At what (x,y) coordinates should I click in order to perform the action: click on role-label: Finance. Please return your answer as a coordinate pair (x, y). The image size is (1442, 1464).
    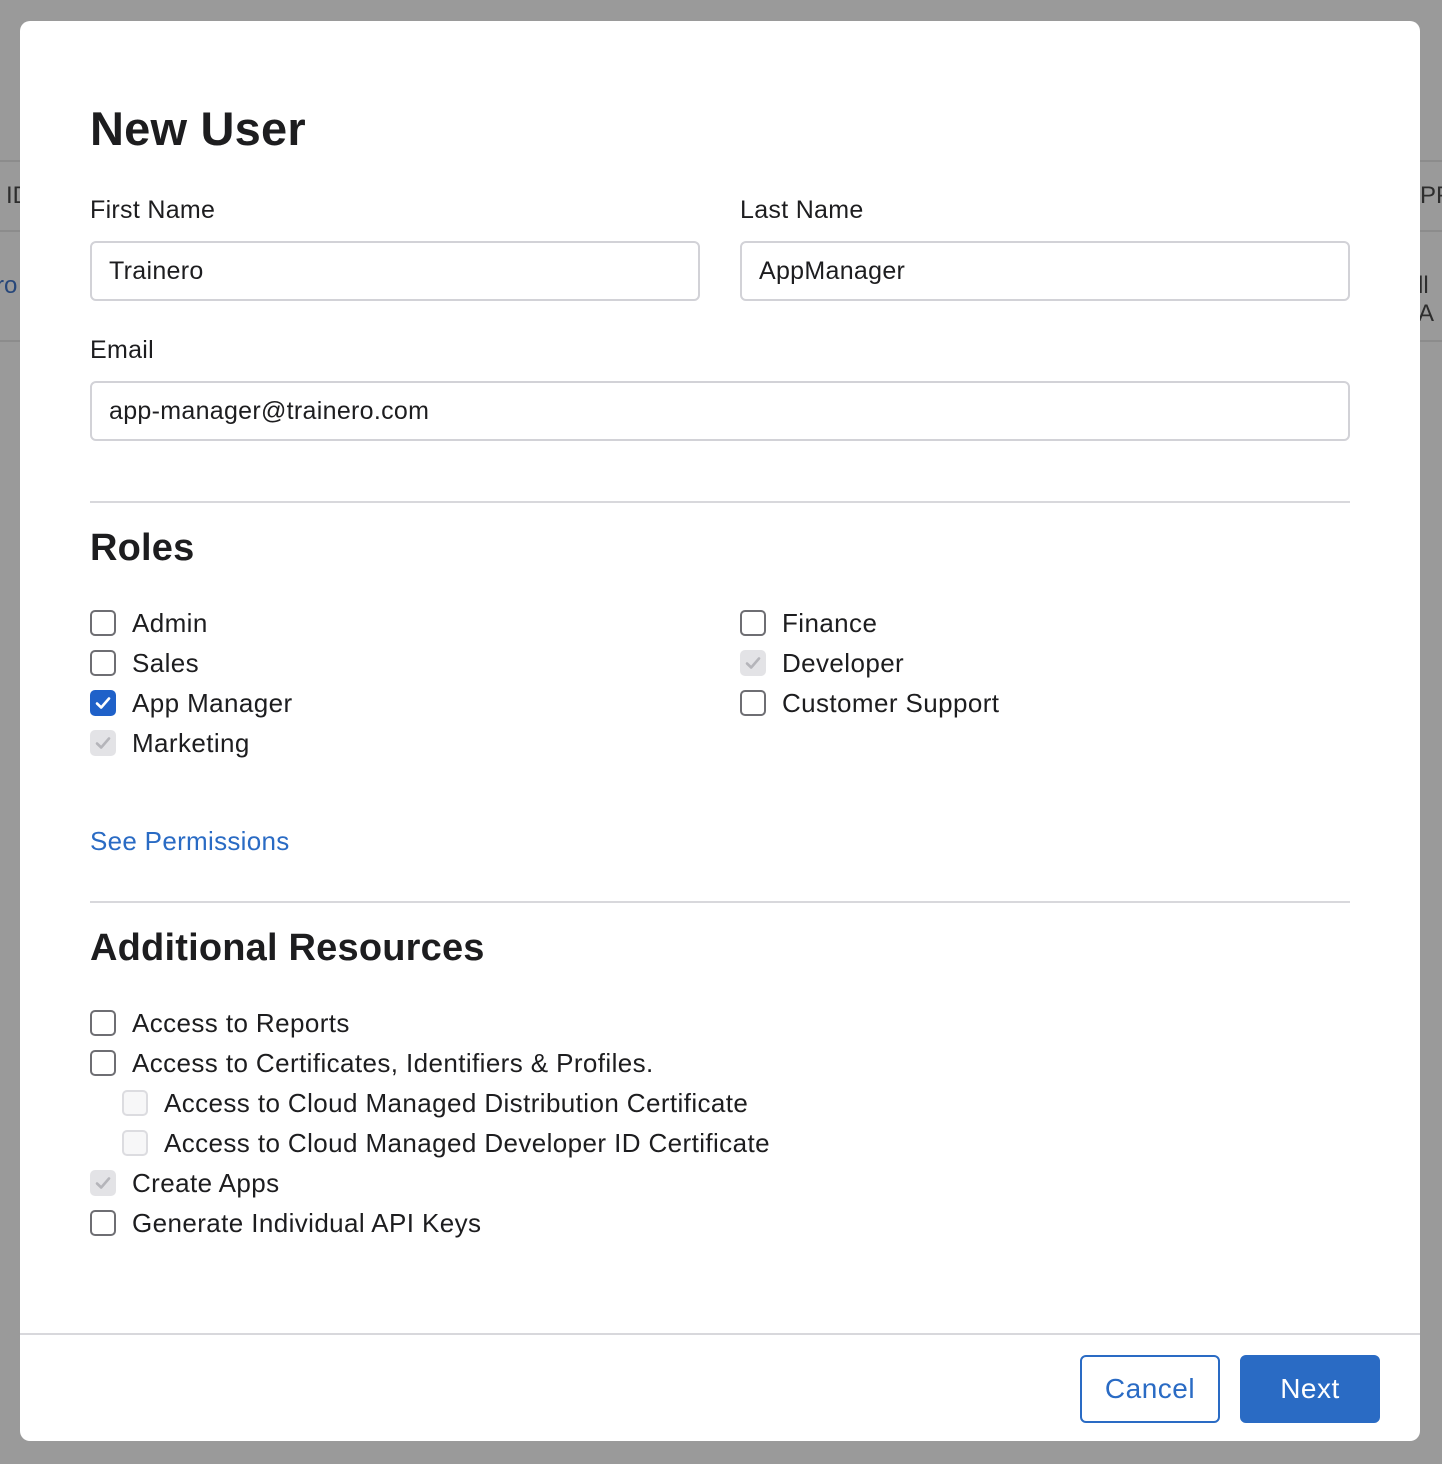
    Looking at the image, I should click on (830, 622).